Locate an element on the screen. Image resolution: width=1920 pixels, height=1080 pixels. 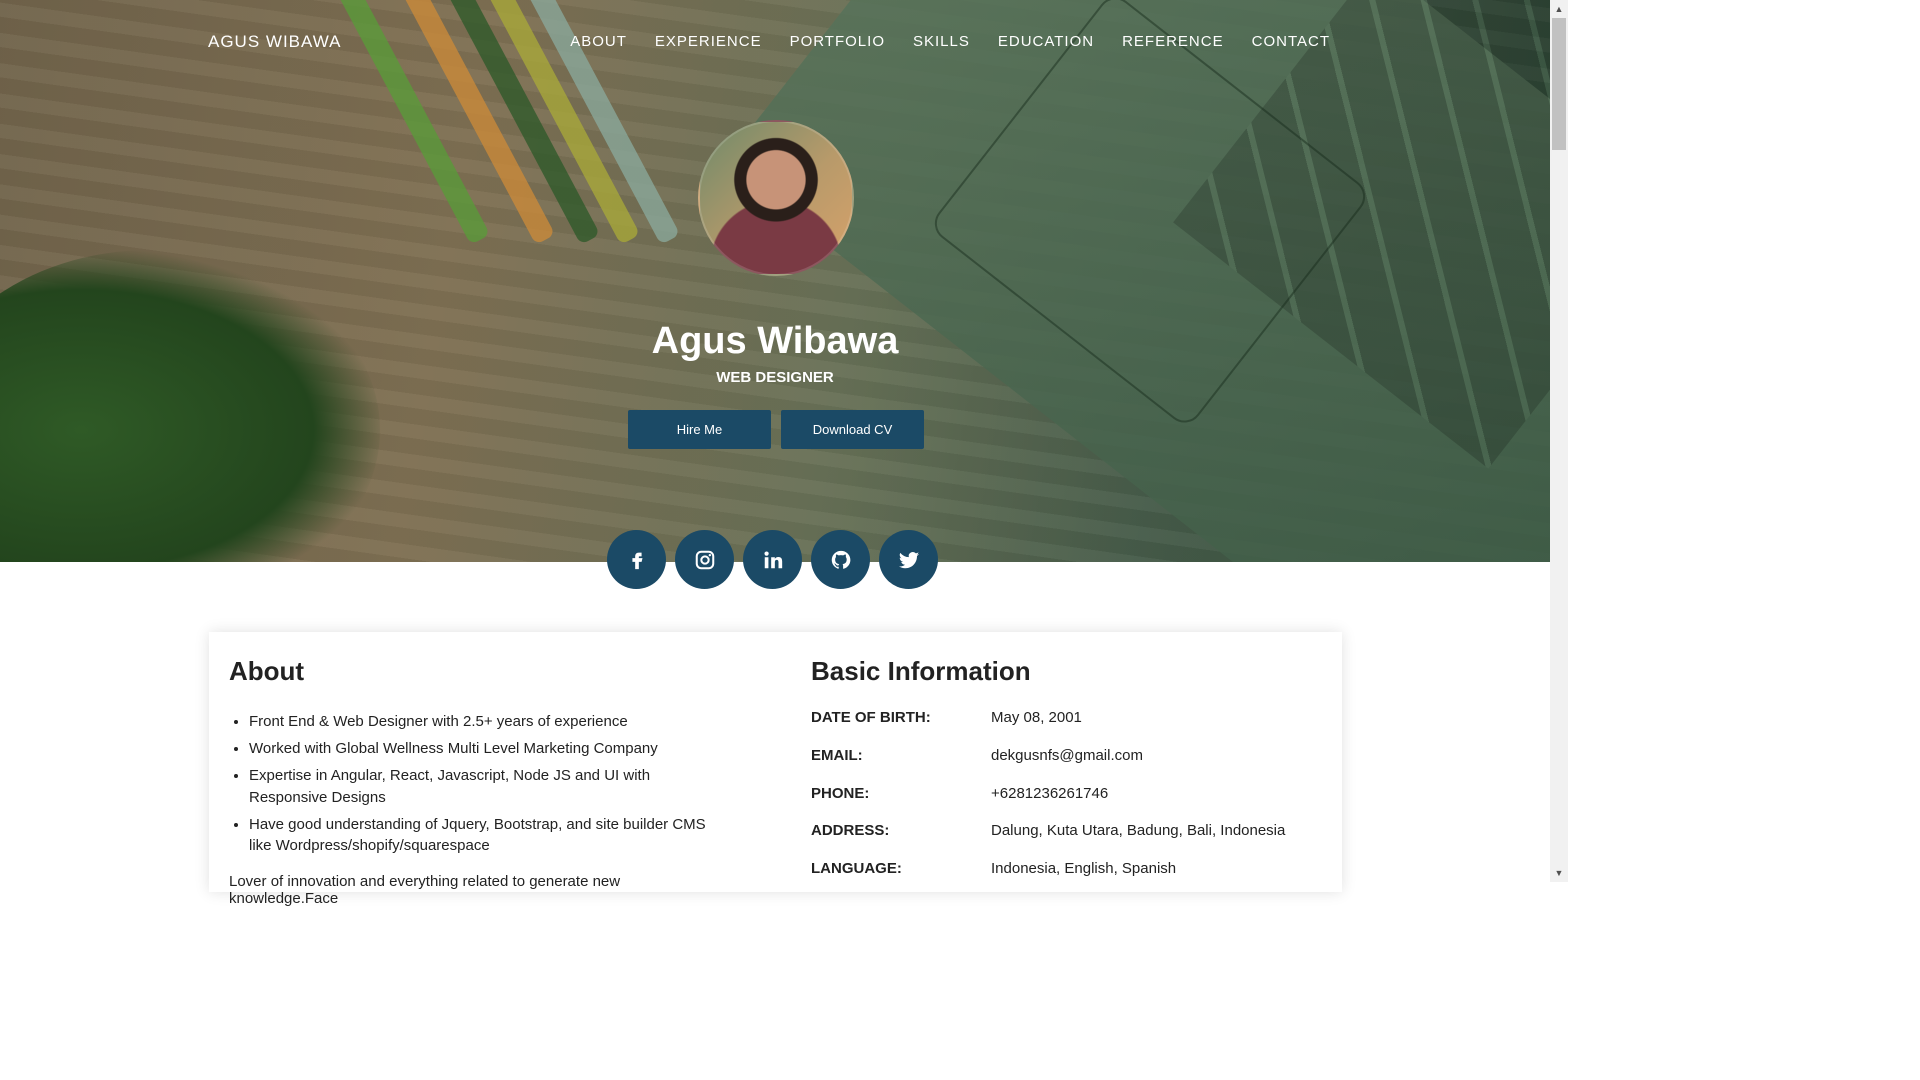
instagram-icon is located at coordinates (704, 559).